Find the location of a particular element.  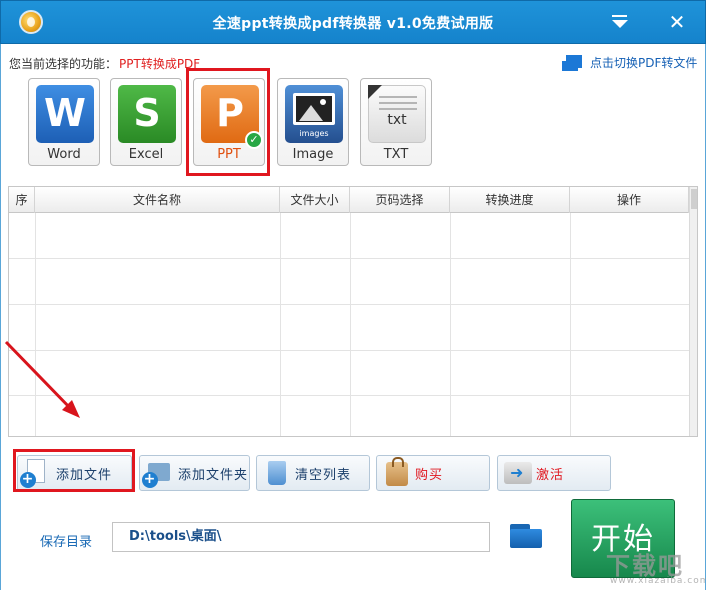

column-header-filesize: 文件大小 is located at coordinates (315, 200).